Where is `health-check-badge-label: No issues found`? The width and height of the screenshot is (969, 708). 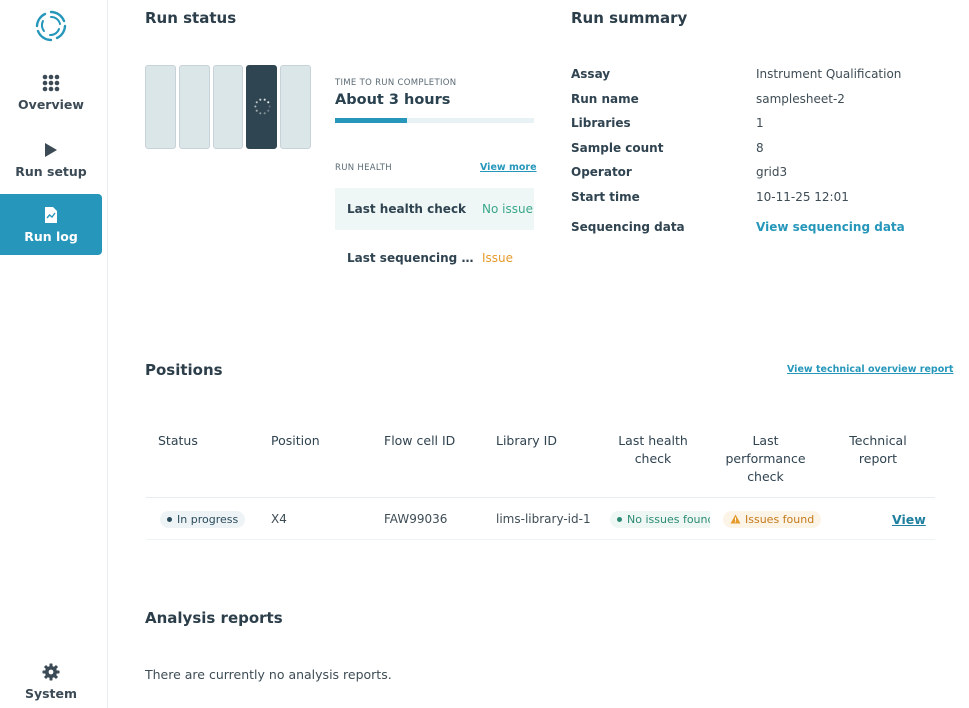
health-check-badge-label: No issues found is located at coordinates (668, 519).